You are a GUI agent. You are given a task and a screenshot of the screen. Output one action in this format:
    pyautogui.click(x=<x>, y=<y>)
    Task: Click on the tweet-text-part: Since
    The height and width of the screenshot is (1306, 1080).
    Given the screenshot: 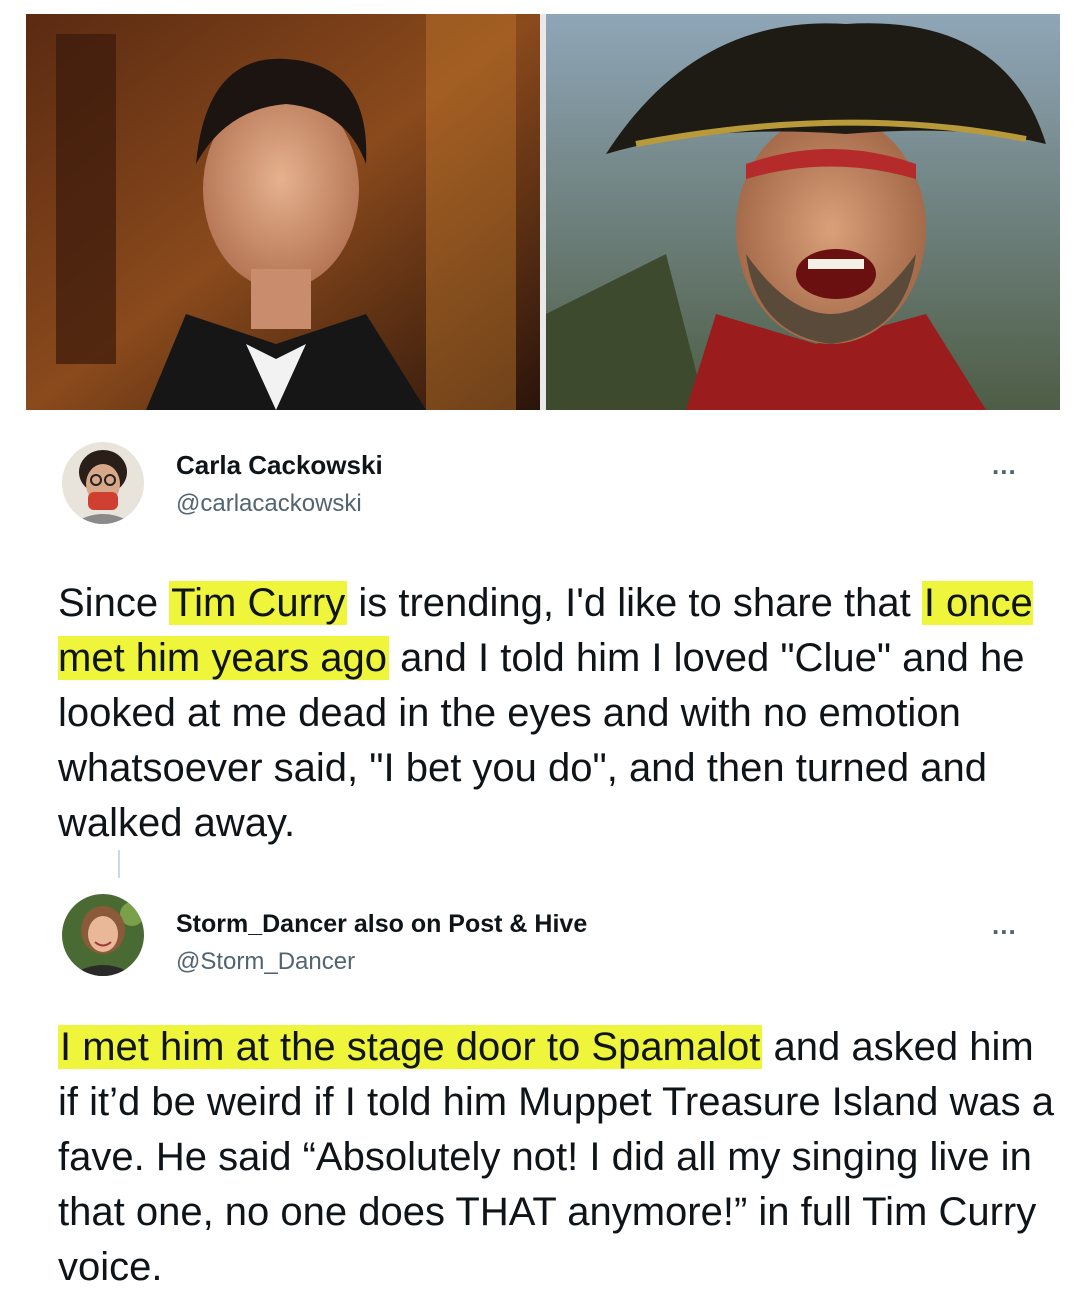 What is the action you would take?
    pyautogui.click(x=114, y=603)
    